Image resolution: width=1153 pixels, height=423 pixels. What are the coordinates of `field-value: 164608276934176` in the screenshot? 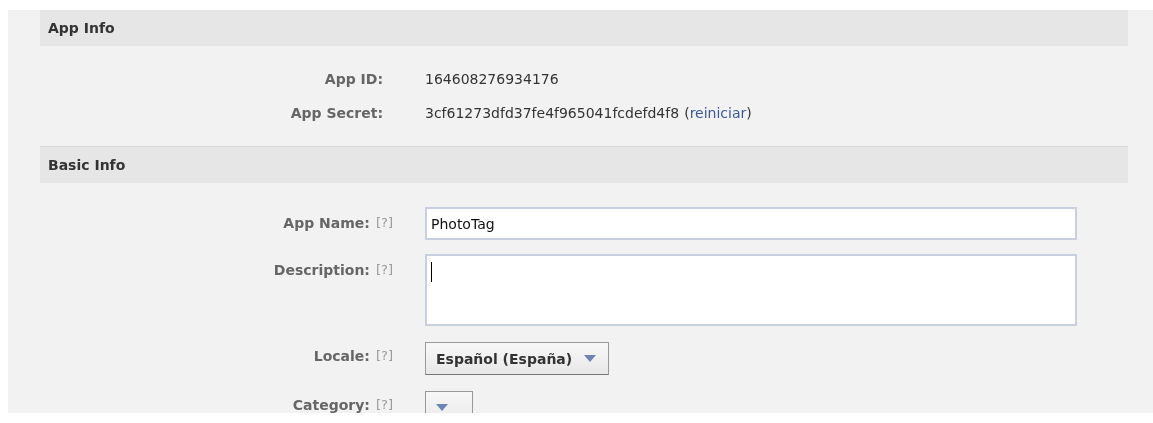 It's located at (492, 79).